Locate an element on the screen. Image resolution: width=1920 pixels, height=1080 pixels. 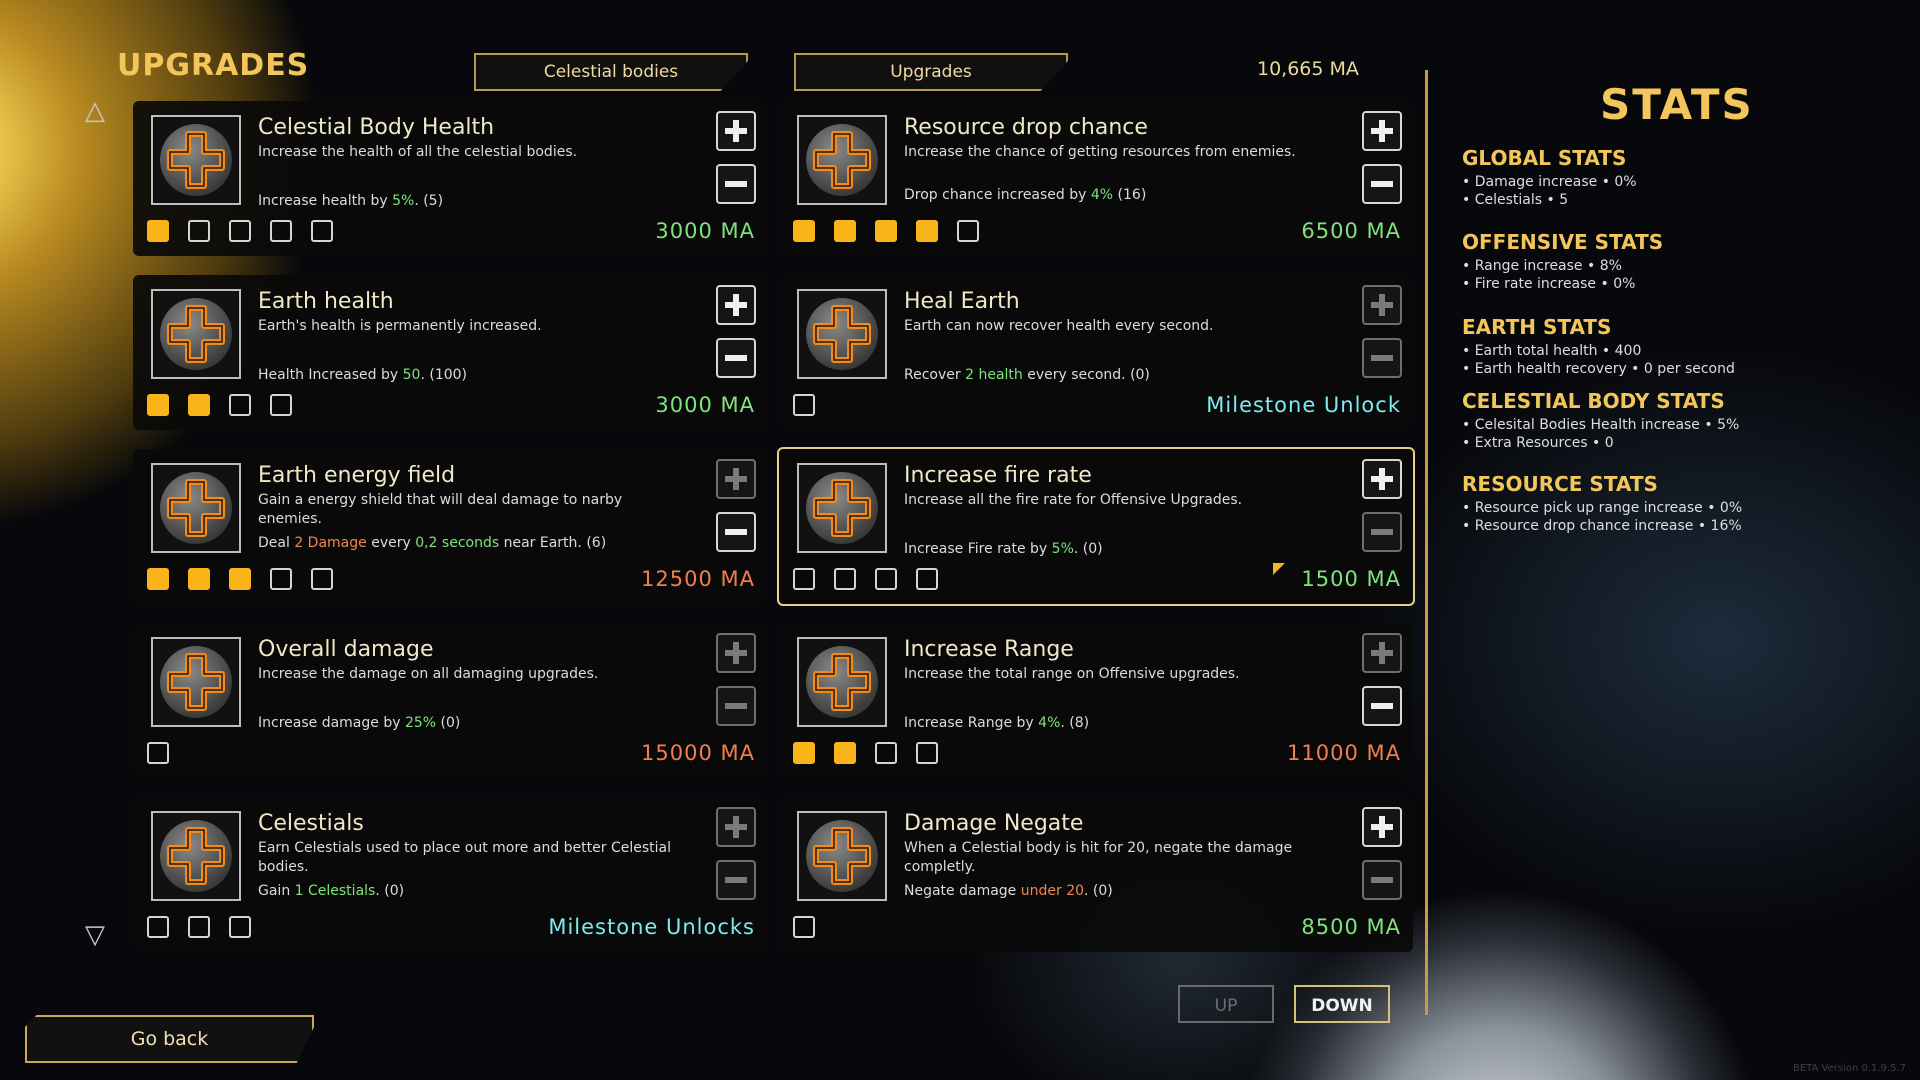
upgrade-name: Overall damage is located at coordinates (346, 649).